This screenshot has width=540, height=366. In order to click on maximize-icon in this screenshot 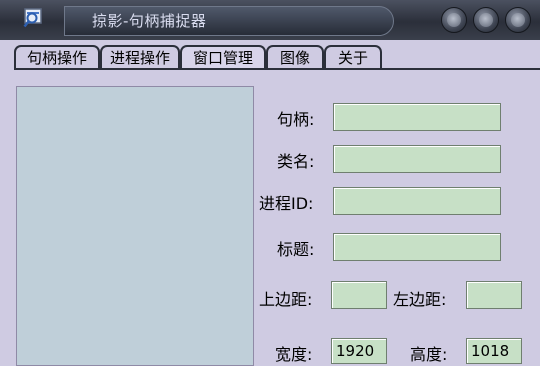, I will do `click(486, 20)`.